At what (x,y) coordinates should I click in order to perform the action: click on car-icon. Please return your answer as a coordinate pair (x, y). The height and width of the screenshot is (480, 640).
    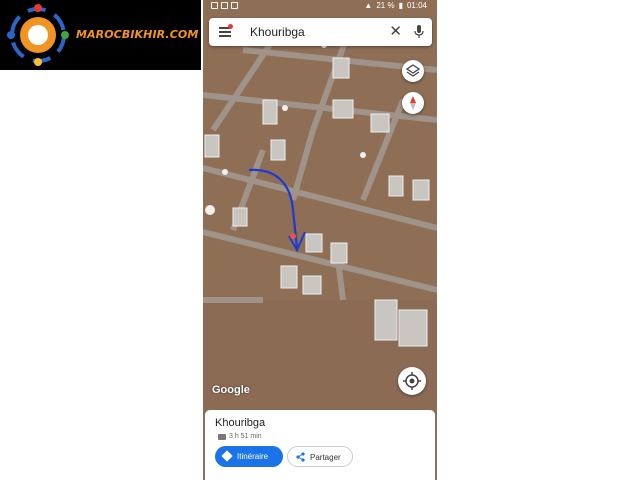
    Looking at the image, I should click on (222, 436).